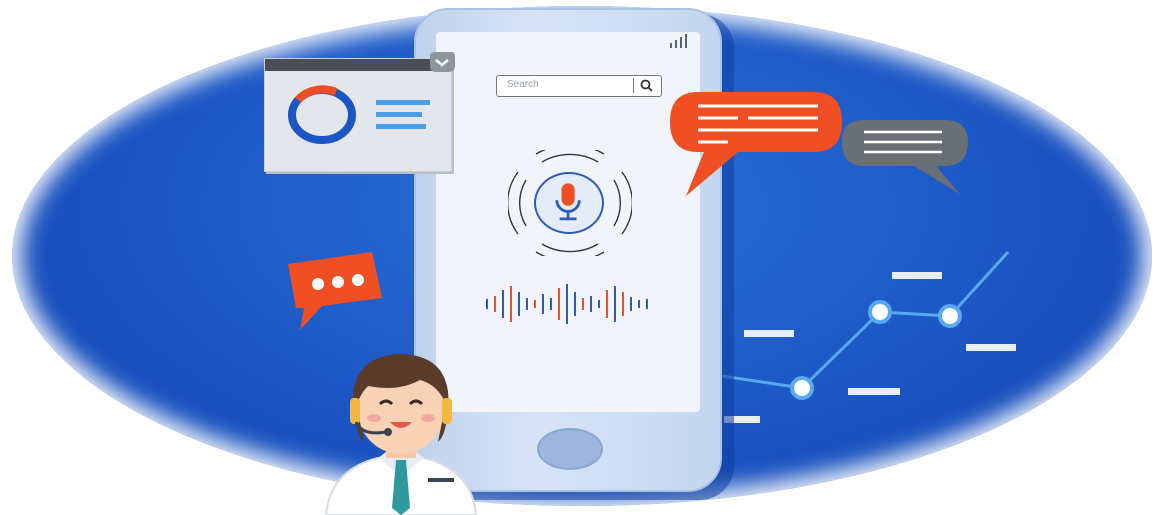  I want to click on microphone-icon, so click(568, 202).